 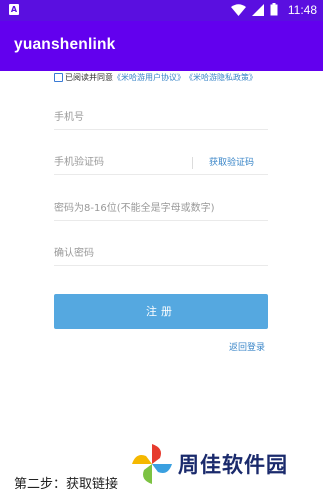 I want to click on sim-indicator-icon: A, so click(x=14, y=9).